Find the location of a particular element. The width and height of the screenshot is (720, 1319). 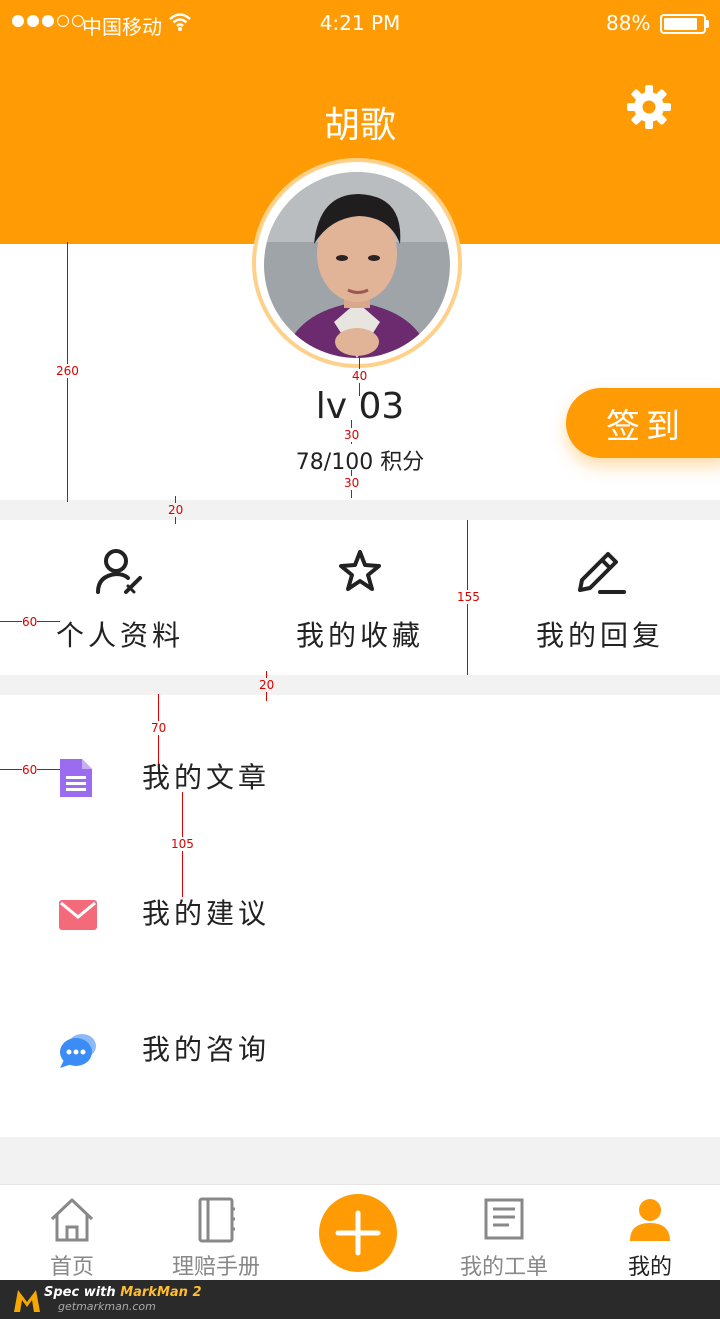

gear-icon is located at coordinates (649, 107).